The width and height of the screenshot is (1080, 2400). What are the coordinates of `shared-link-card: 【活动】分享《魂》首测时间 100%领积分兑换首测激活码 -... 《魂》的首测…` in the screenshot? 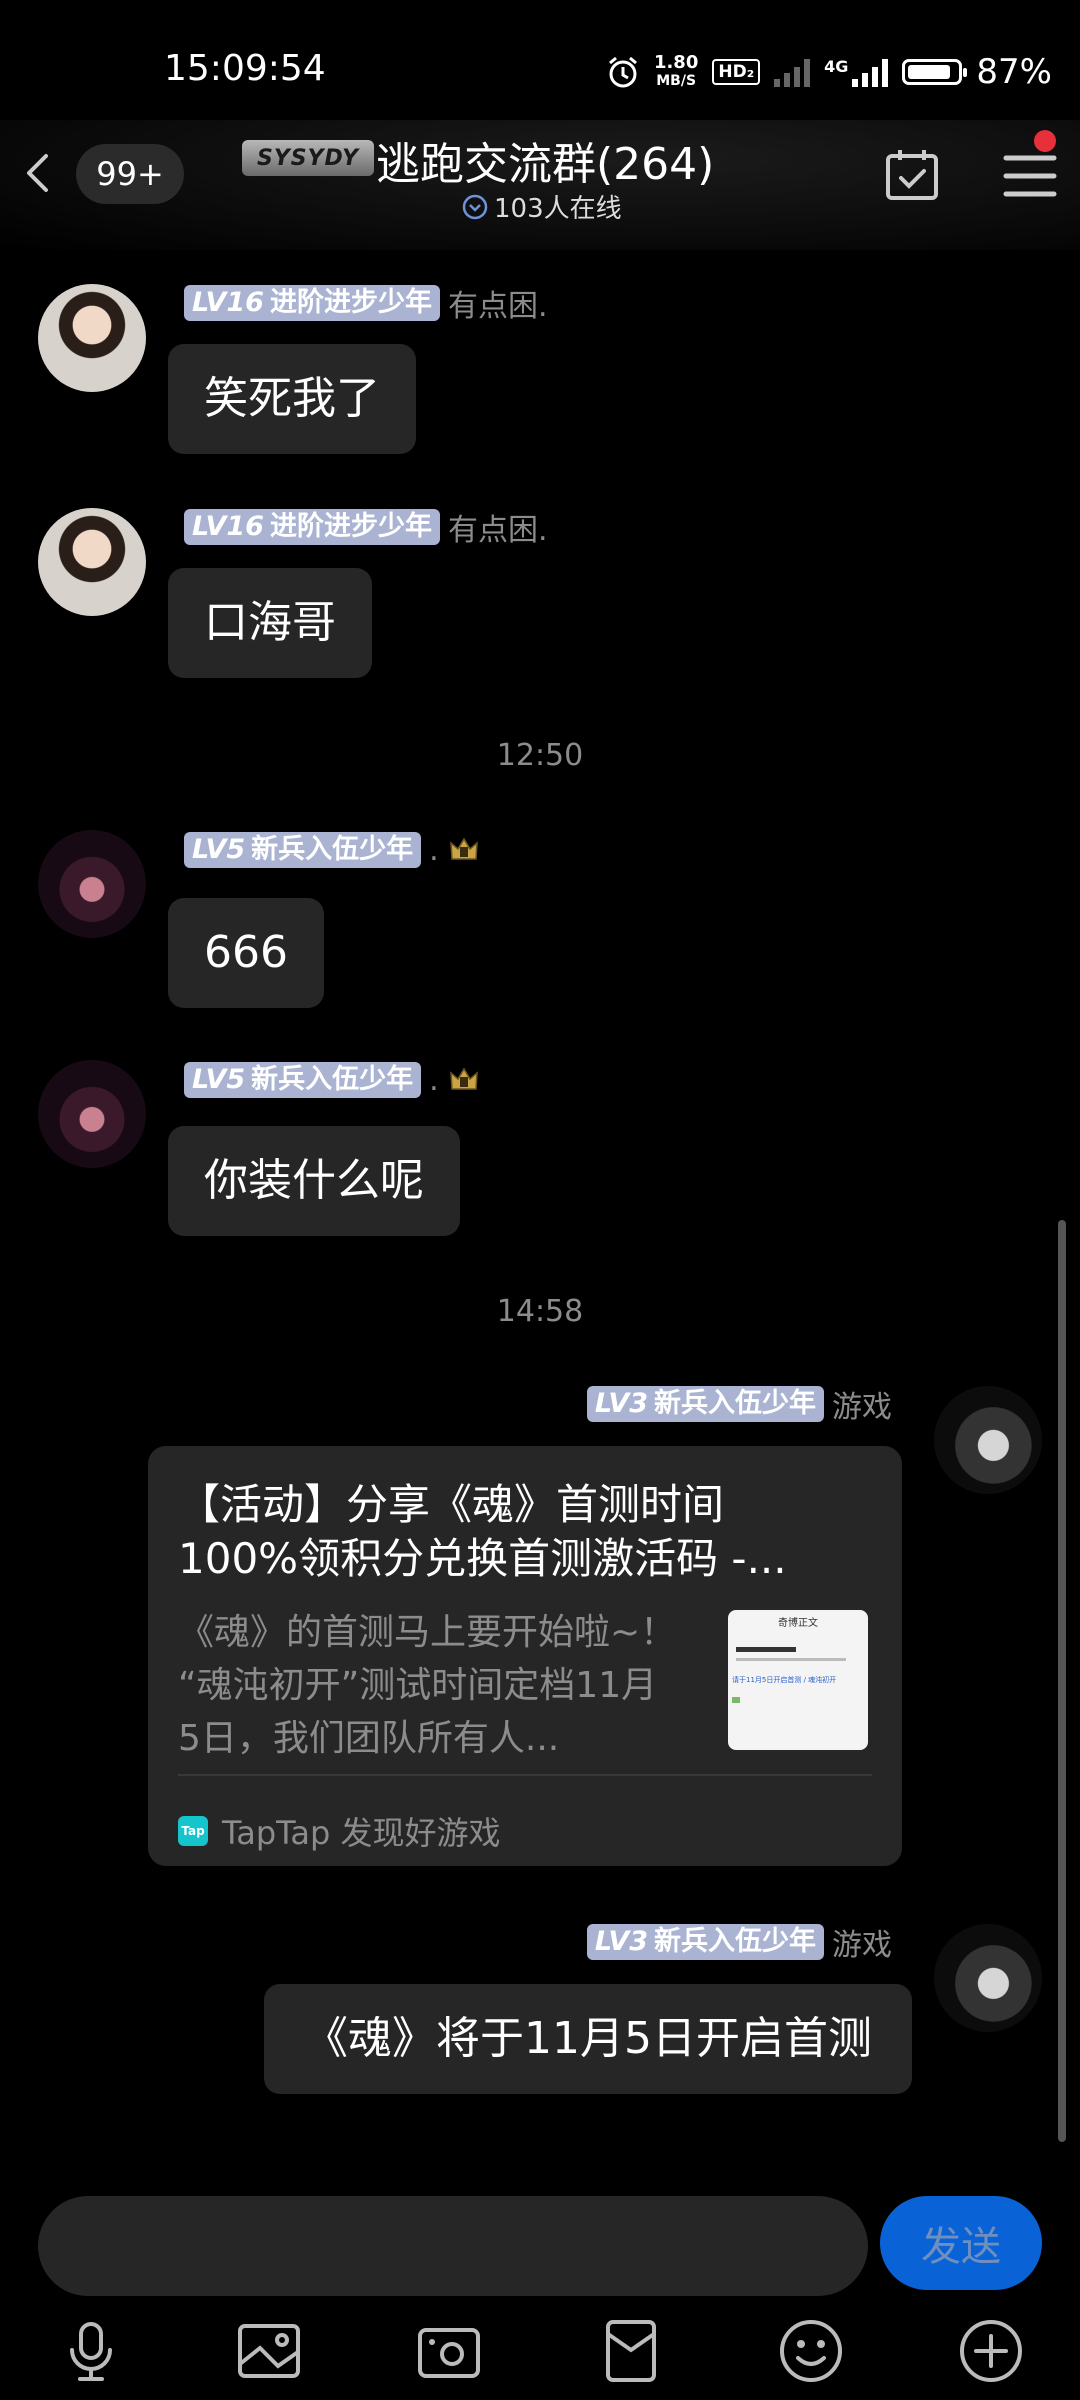 It's located at (525, 1656).